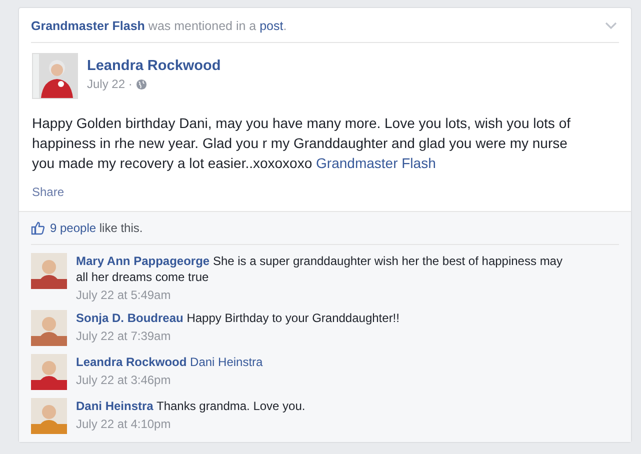 This screenshot has height=454, width=641. What do you see at coordinates (88, 26) in the screenshot?
I see `profile-link: Grandmaster Flash` at bounding box center [88, 26].